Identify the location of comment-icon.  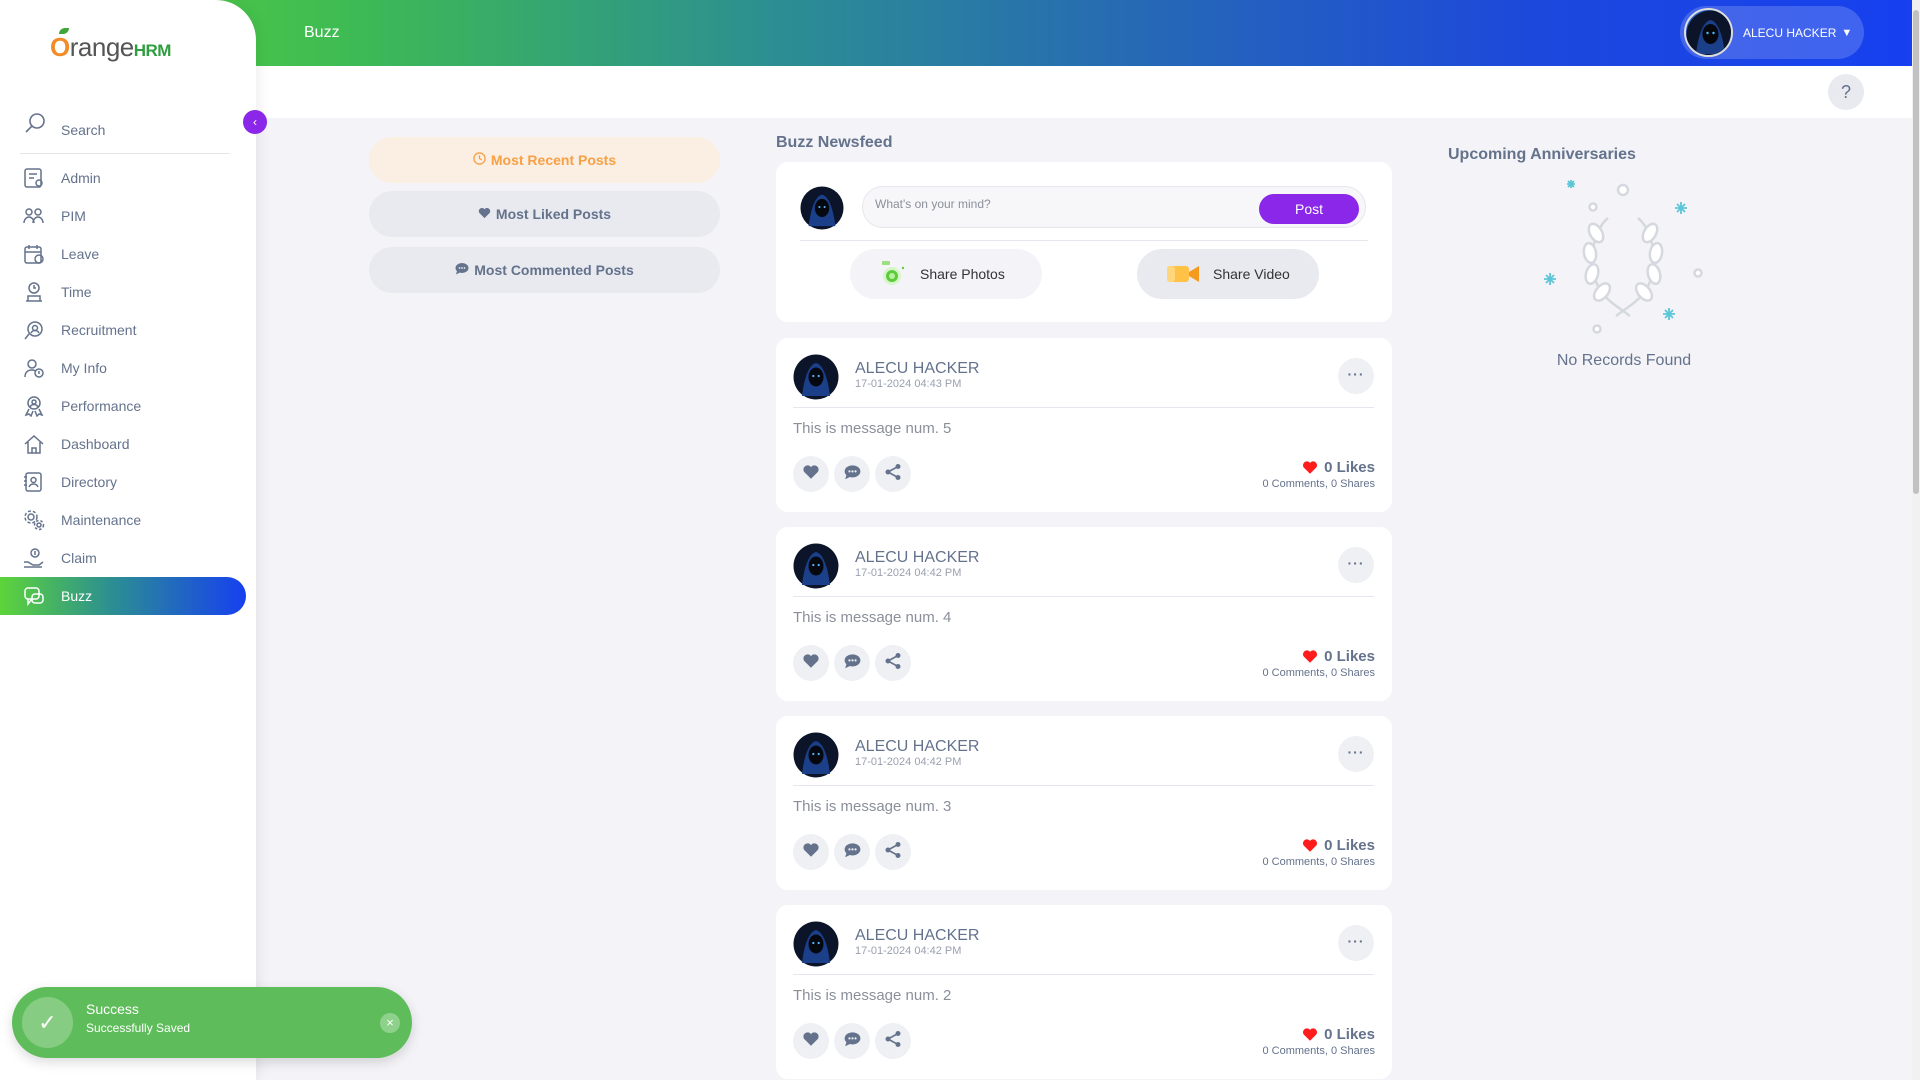
(852, 852).